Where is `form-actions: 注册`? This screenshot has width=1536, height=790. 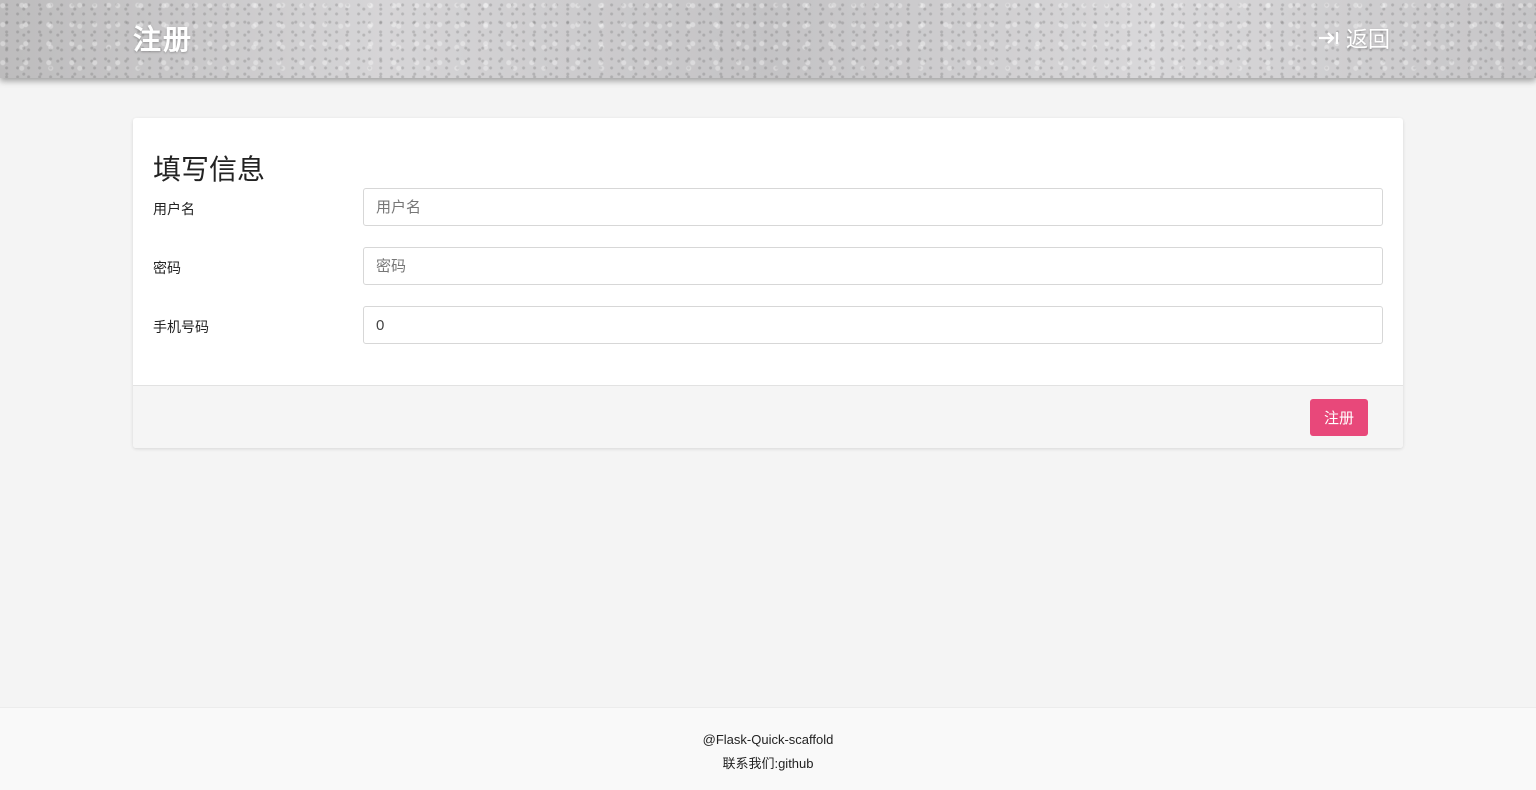
form-actions: 注册 is located at coordinates (768, 416).